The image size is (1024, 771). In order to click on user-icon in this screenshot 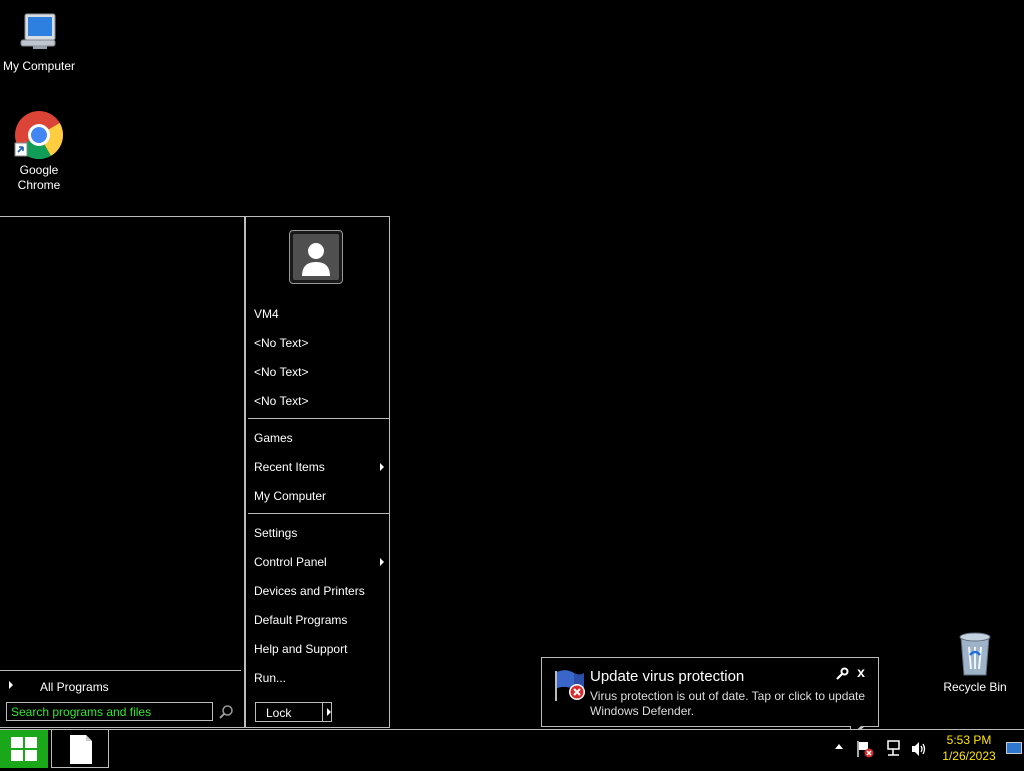, I will do `click(316, 259)`.